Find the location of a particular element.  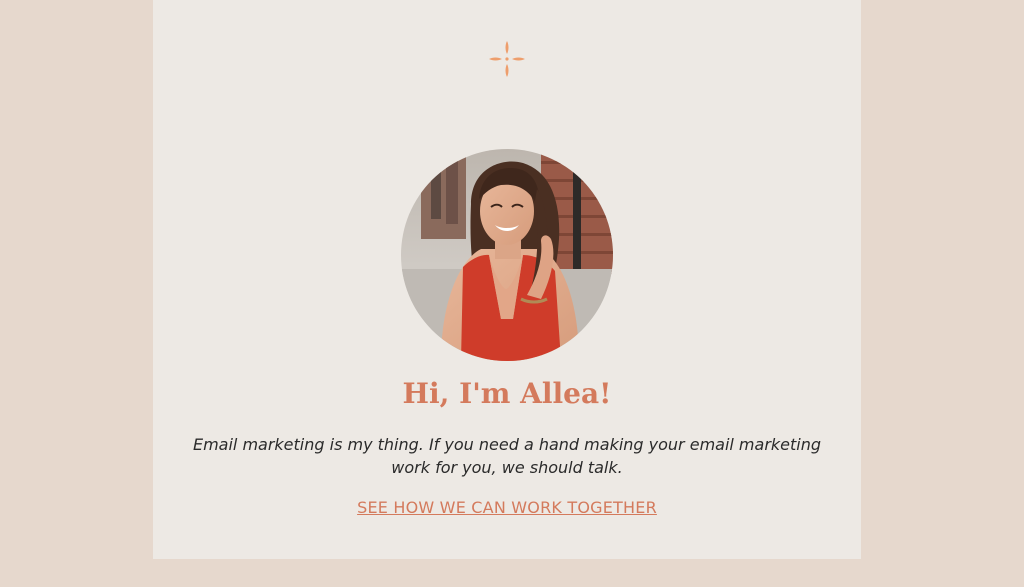

sparkle-logo-icon is located at coordinates (507, 59).